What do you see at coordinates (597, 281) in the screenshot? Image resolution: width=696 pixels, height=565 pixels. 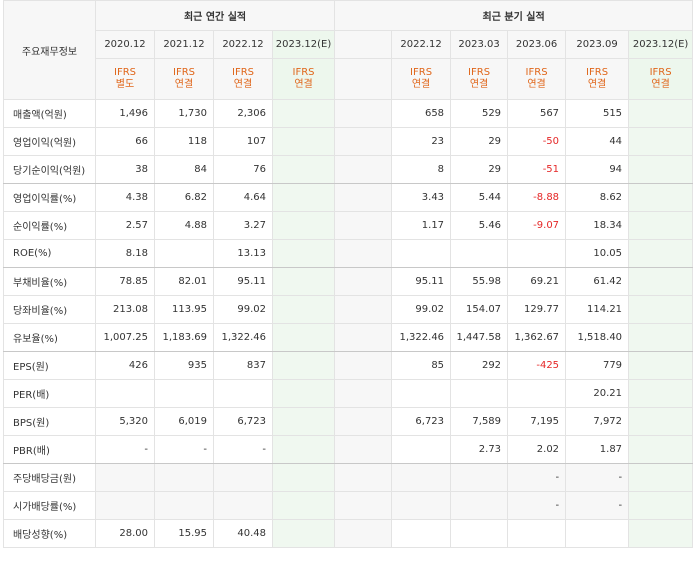 I see `quarter-value-cell: 61.42` at bounding box center [597, 281].